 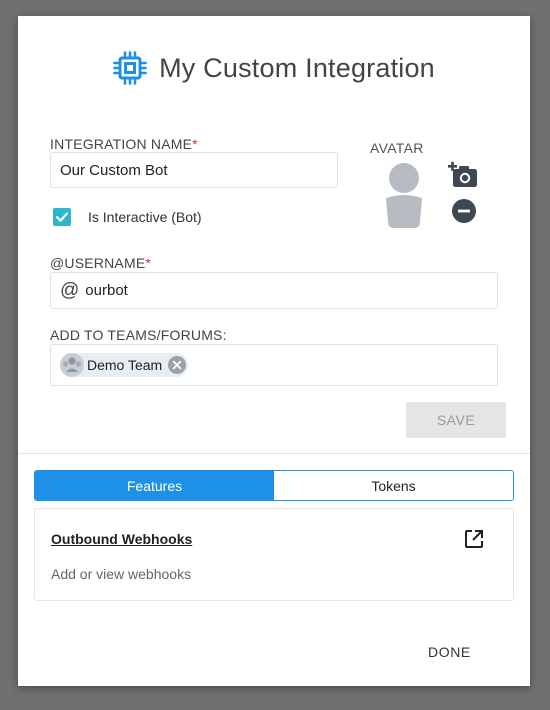 I want to click on dialog-title: My Custom Integration, so click(x=297, y=67).